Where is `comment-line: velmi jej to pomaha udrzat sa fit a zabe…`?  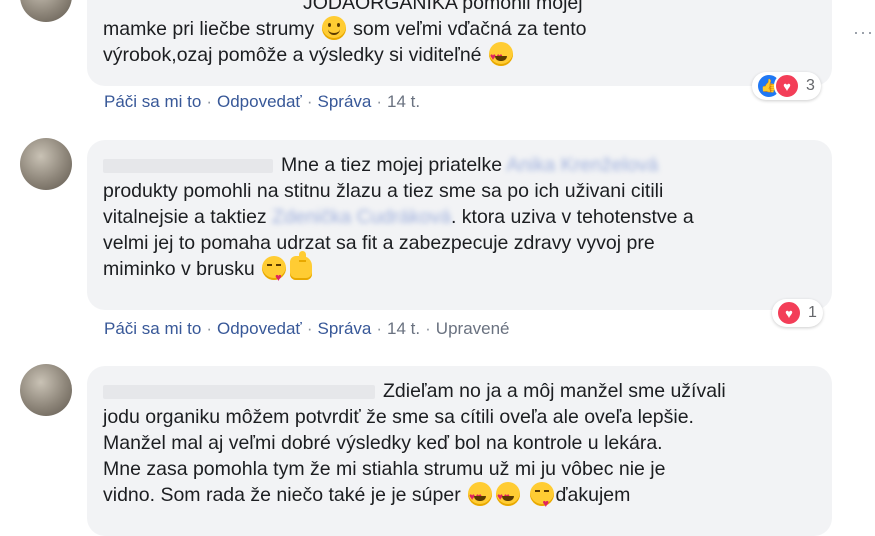 comment-line: velmi jej to pomaha udrzat sa fit a zabe… is located at coordinates (458, 243).